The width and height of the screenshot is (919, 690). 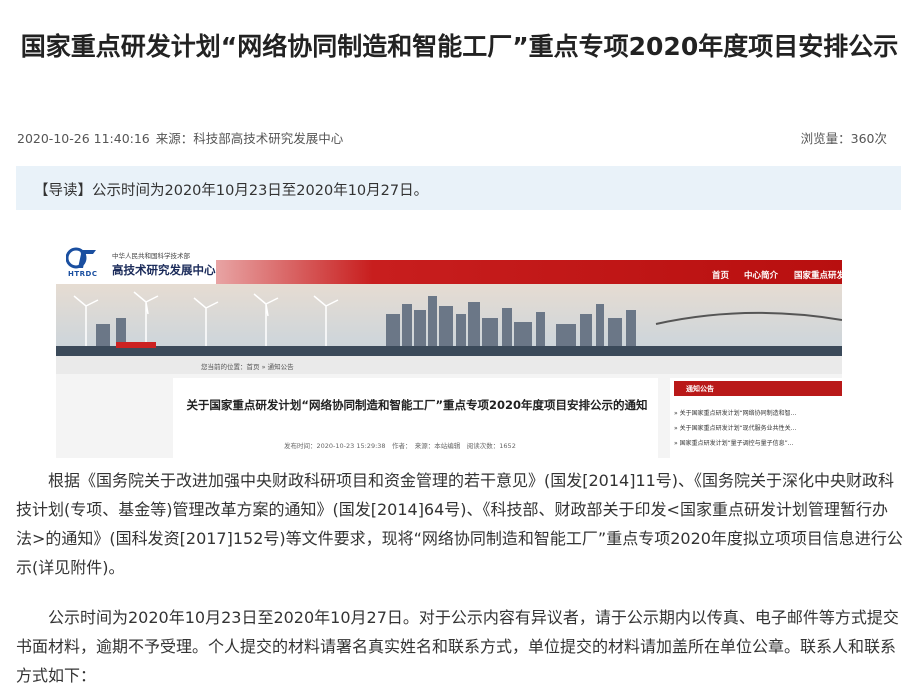 I want to click on lead-box: 【导读】公示时间为2020年10月23日至2020年10月27日。, so click(x=458, y=188).